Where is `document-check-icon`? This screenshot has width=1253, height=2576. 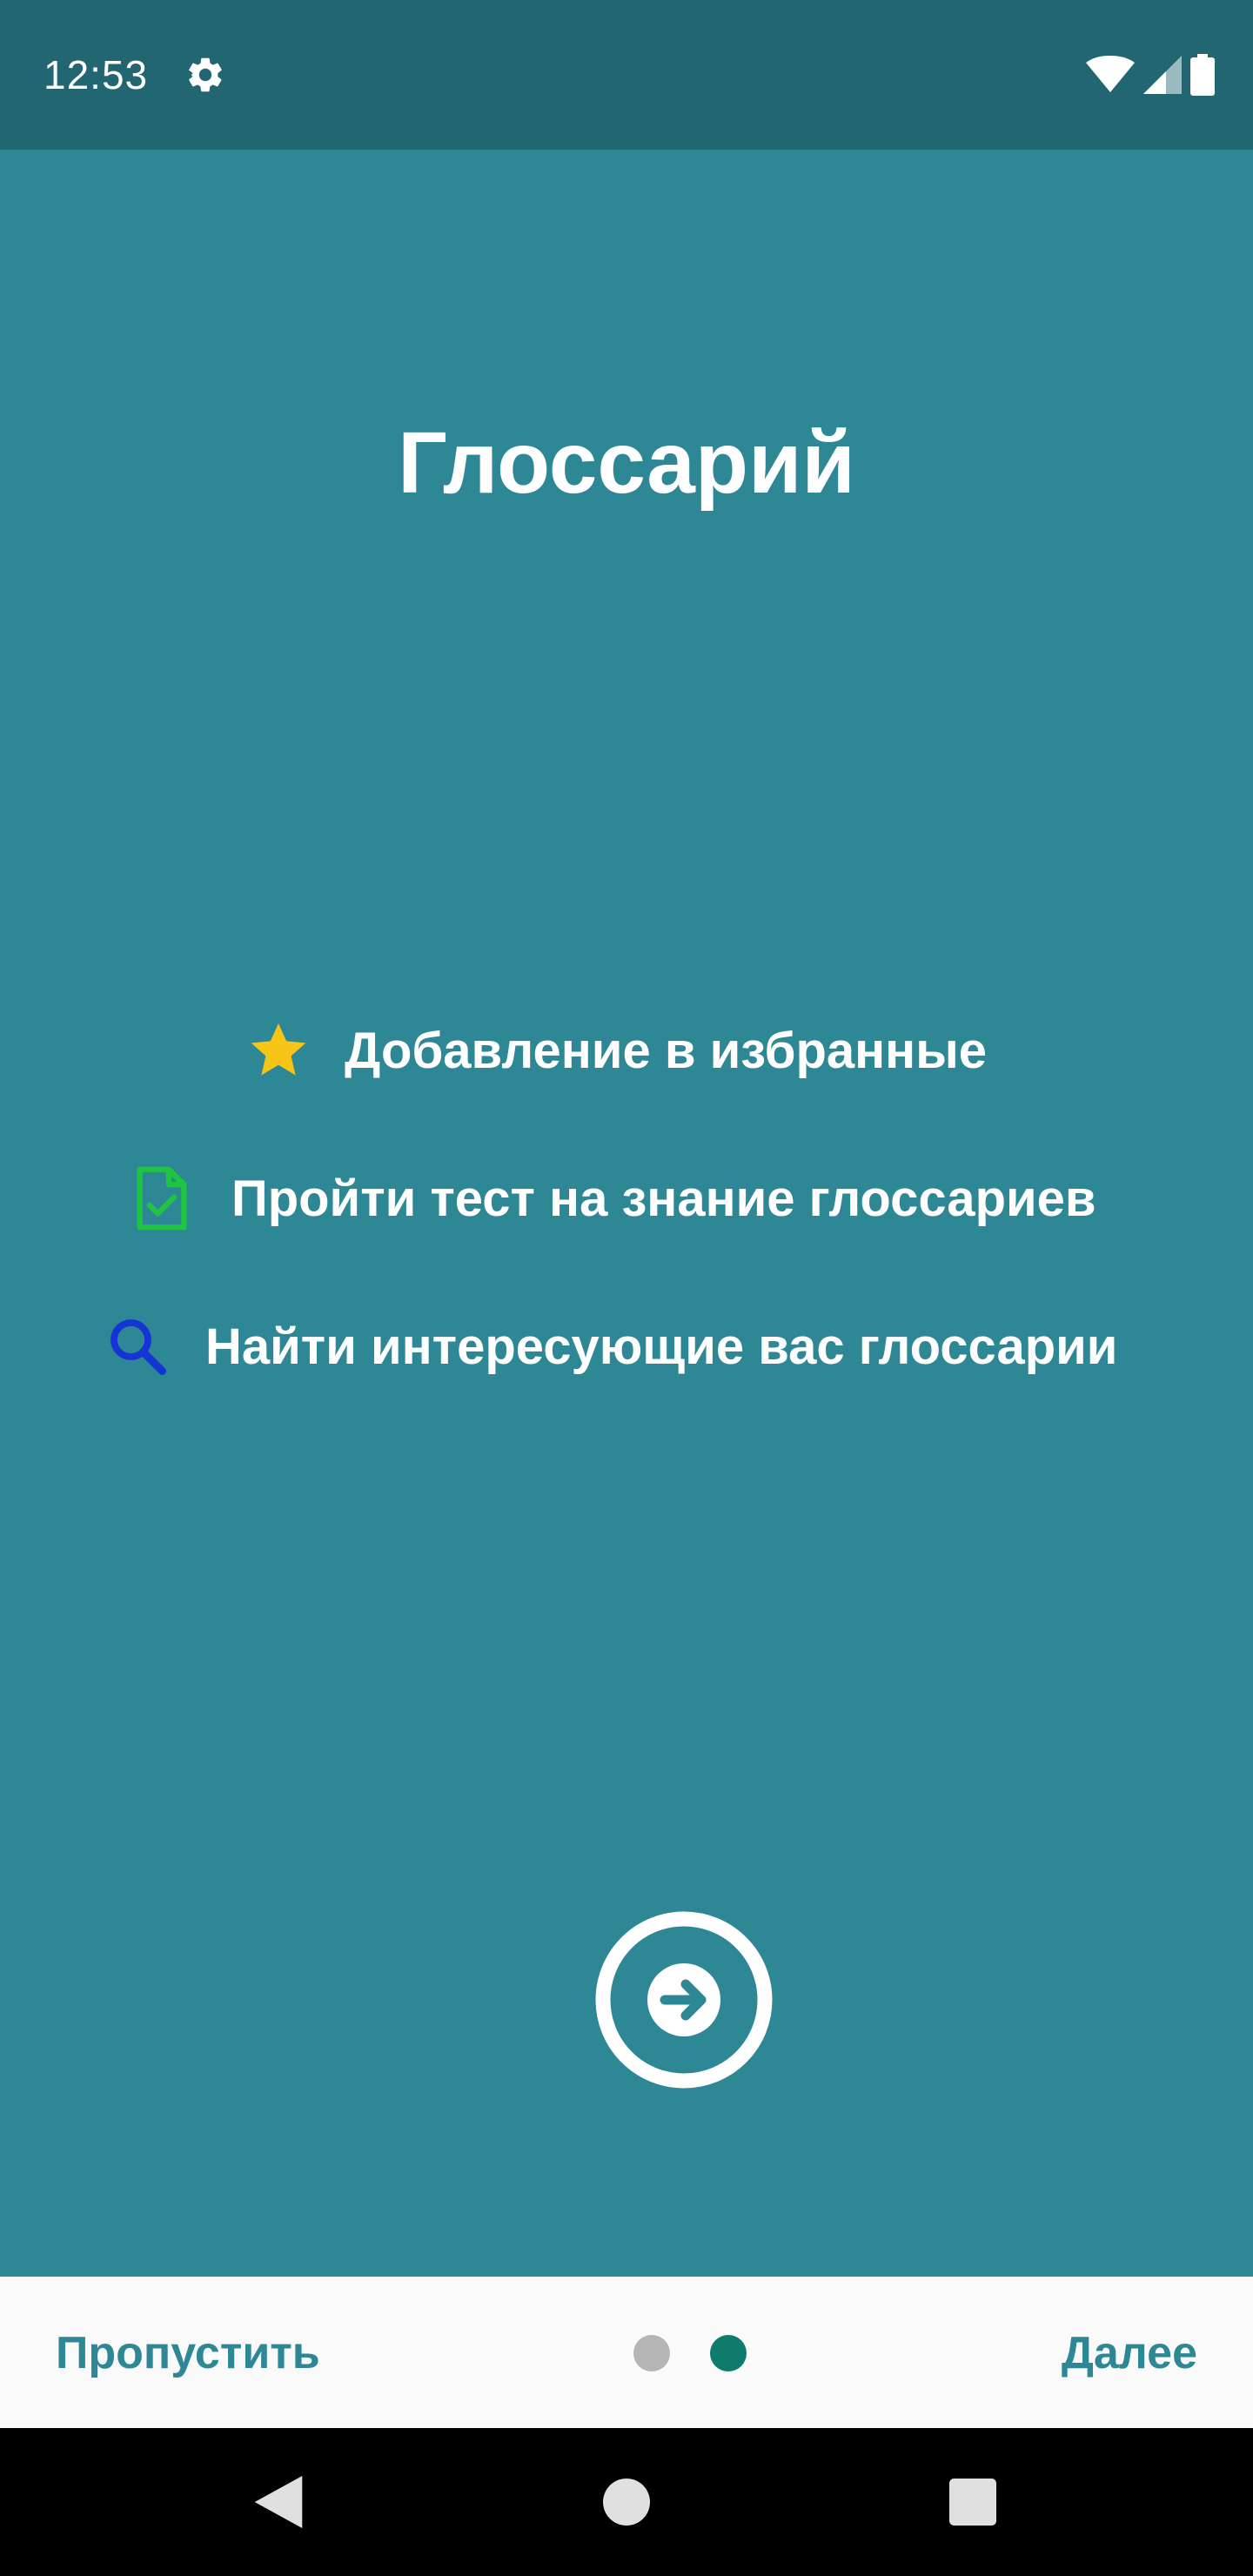 document-check-icon is located at coordinates (162, 1198).